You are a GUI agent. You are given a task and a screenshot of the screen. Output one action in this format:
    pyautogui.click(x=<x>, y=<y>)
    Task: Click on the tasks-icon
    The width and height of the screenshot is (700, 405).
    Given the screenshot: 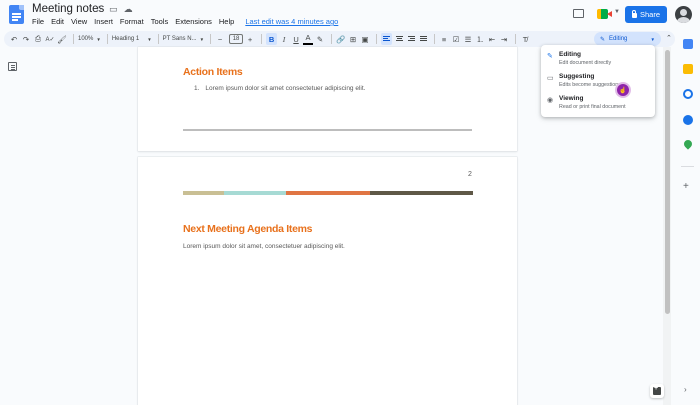 What is the action you would take?
    pyautogui.click(x=688, y=94)
    